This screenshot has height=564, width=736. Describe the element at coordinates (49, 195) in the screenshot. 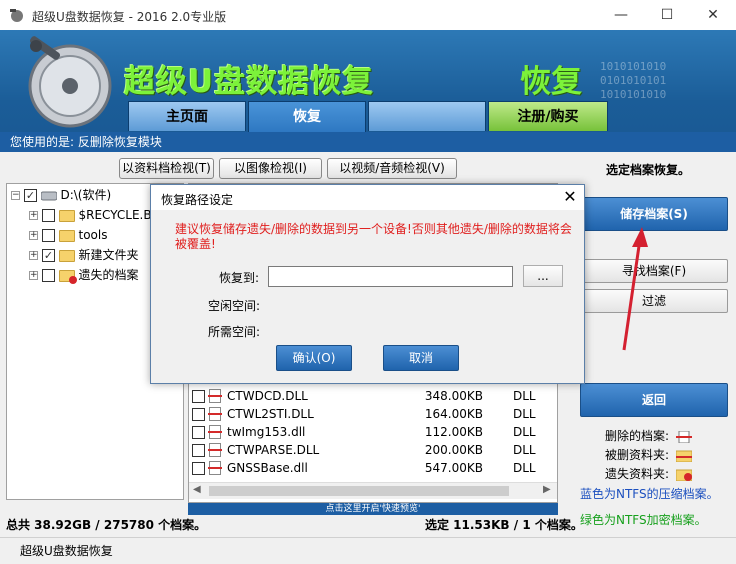

I see `drive-icon` at that location.